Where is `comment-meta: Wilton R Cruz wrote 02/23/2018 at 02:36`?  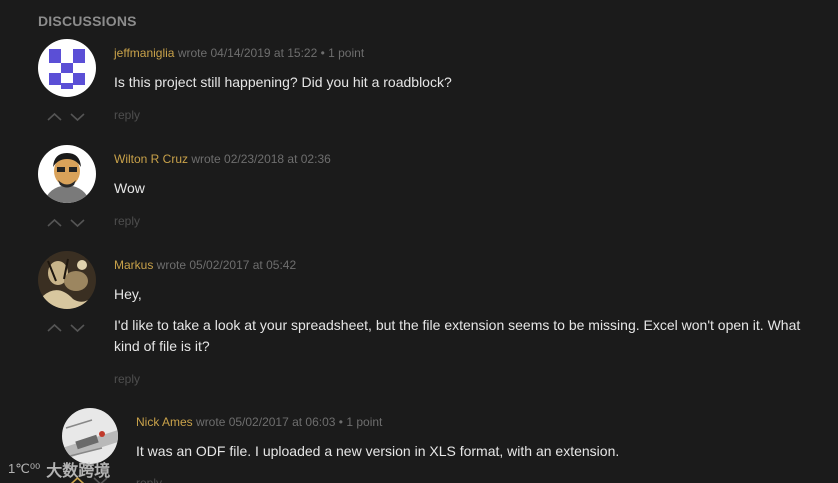 comment-meta: Wilton R Cruz wrote 02/23/2018 at 02:36 is located at coordinates (222, 159).